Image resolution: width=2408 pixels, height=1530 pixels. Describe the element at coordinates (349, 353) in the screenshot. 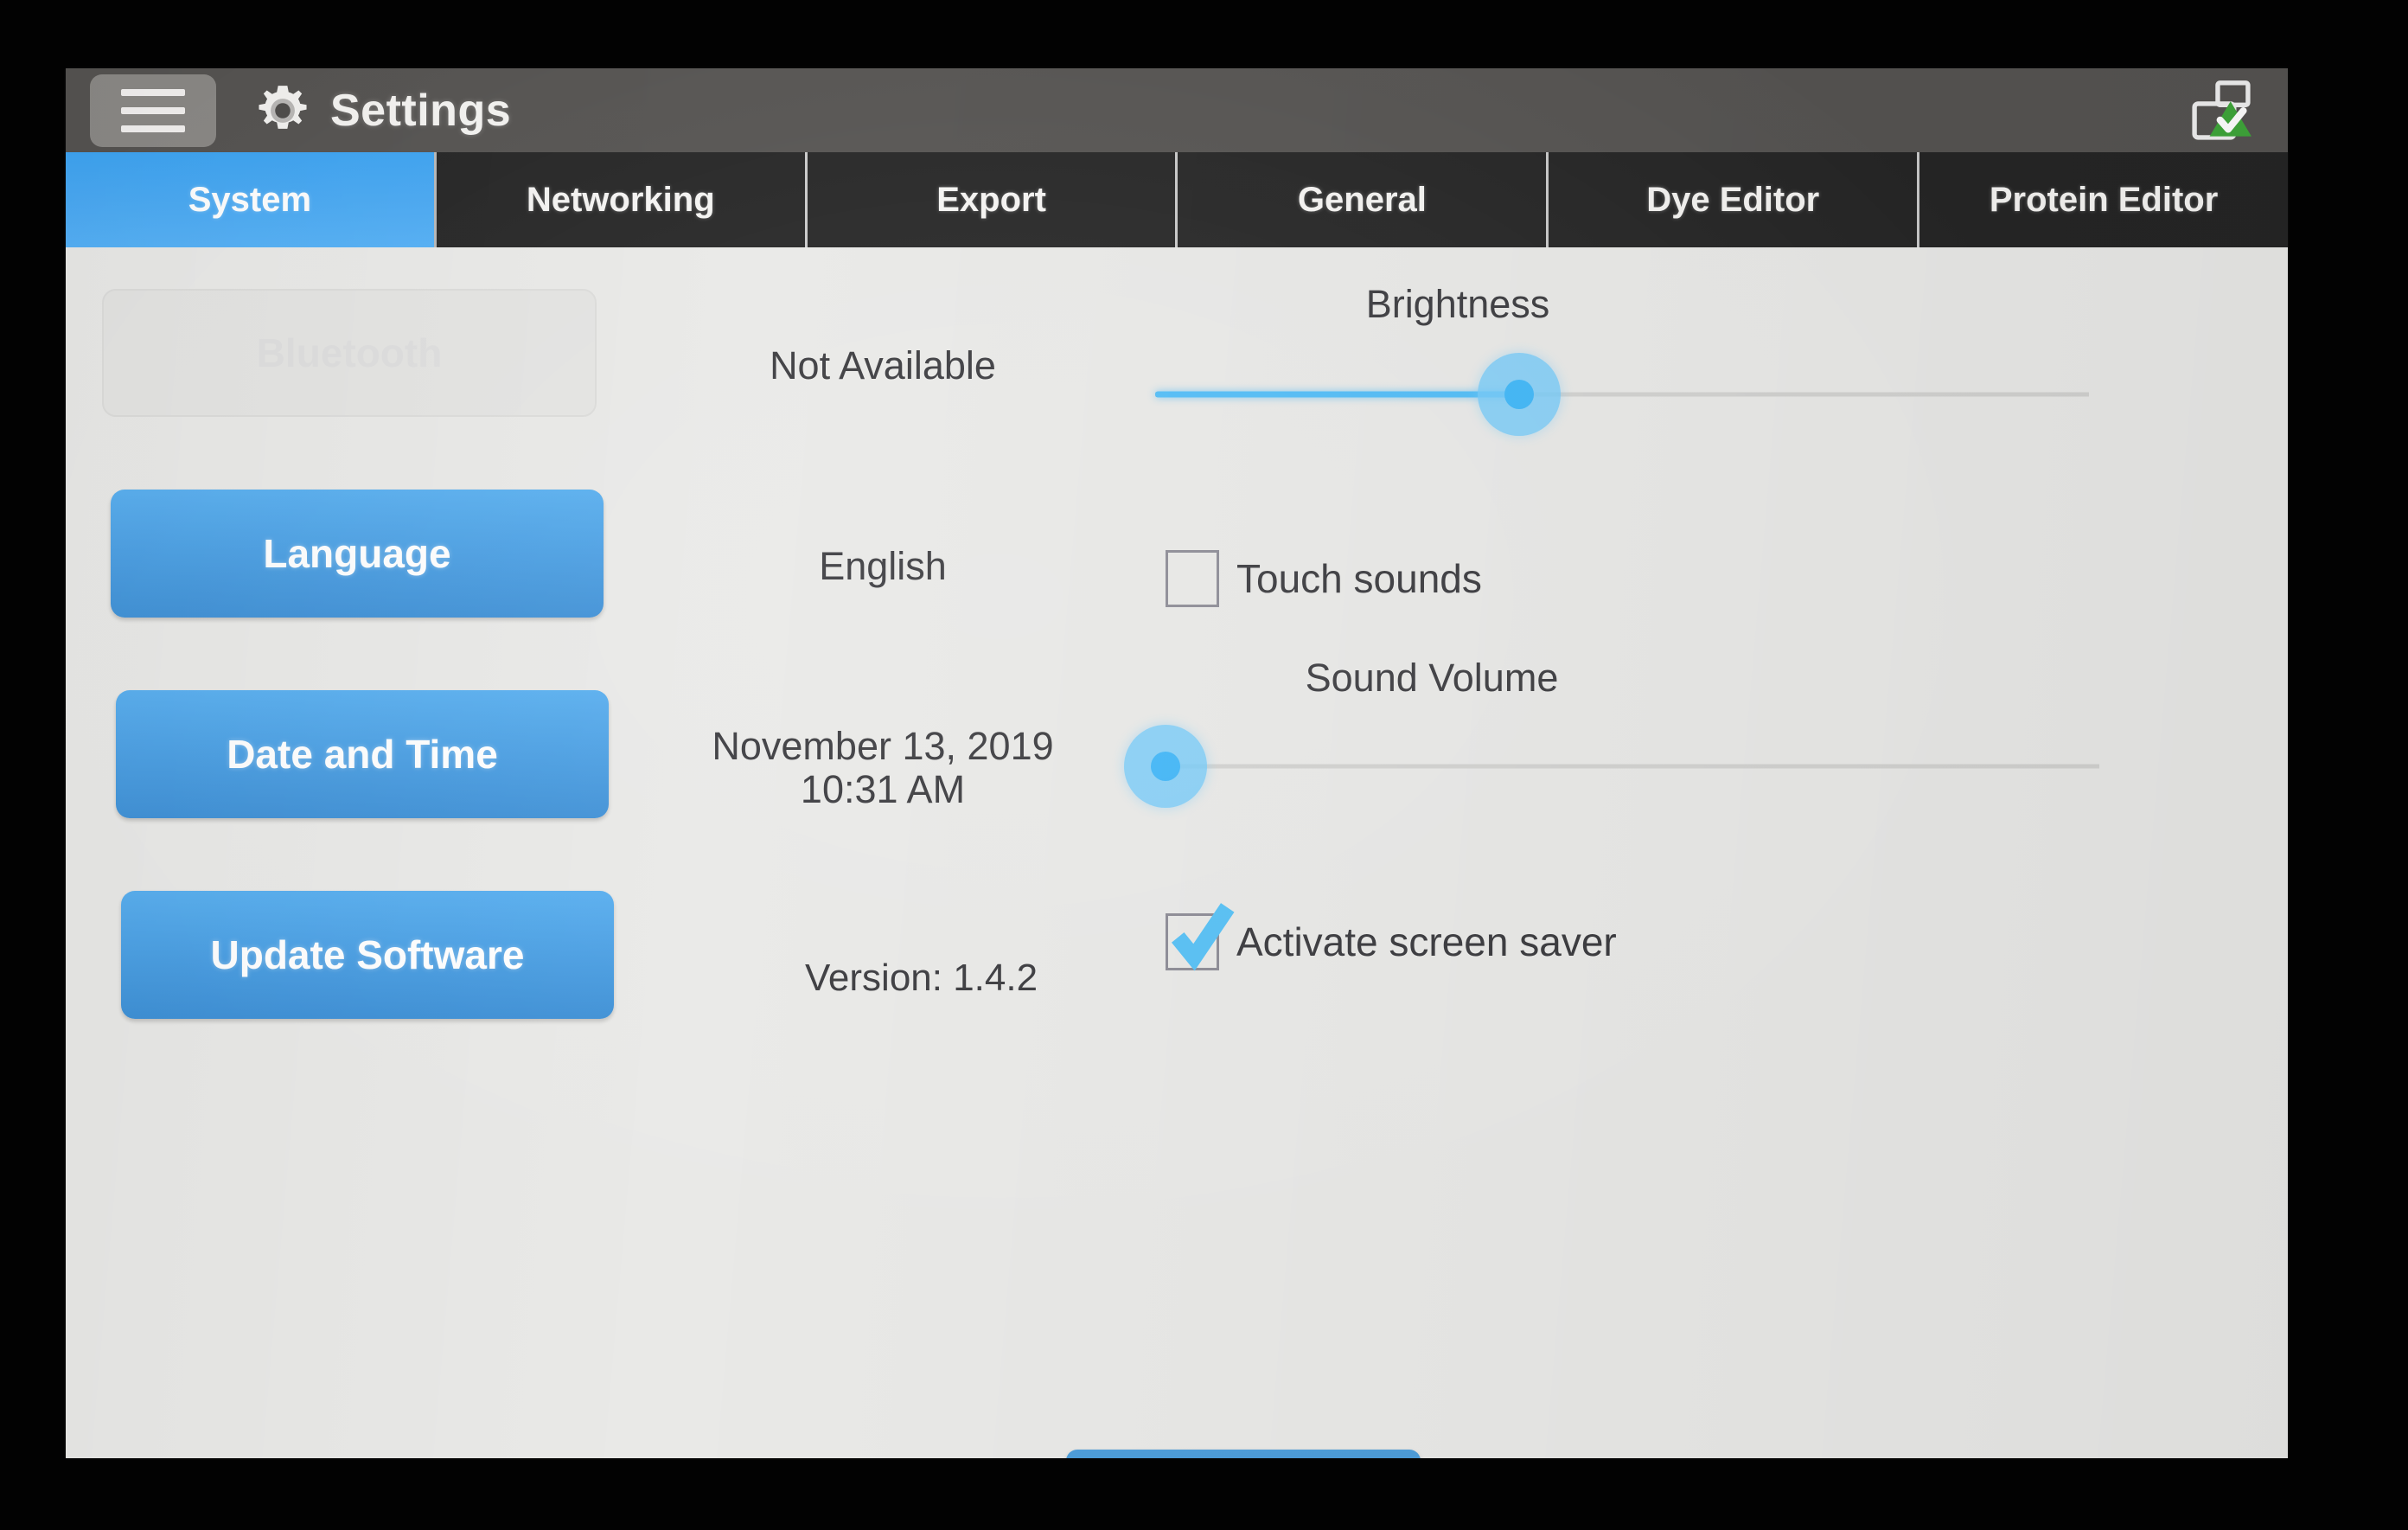

I see `bluetooth-button: Bluetooth` at that location.